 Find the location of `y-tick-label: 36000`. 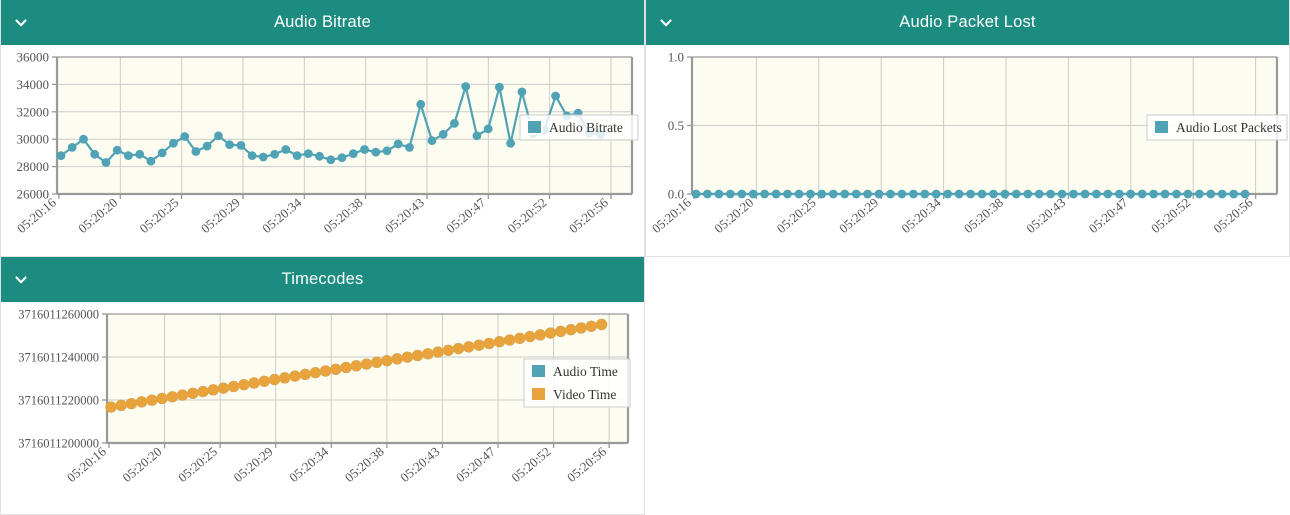

y-tick-label: 36000 is located at coordinates (33, 57).